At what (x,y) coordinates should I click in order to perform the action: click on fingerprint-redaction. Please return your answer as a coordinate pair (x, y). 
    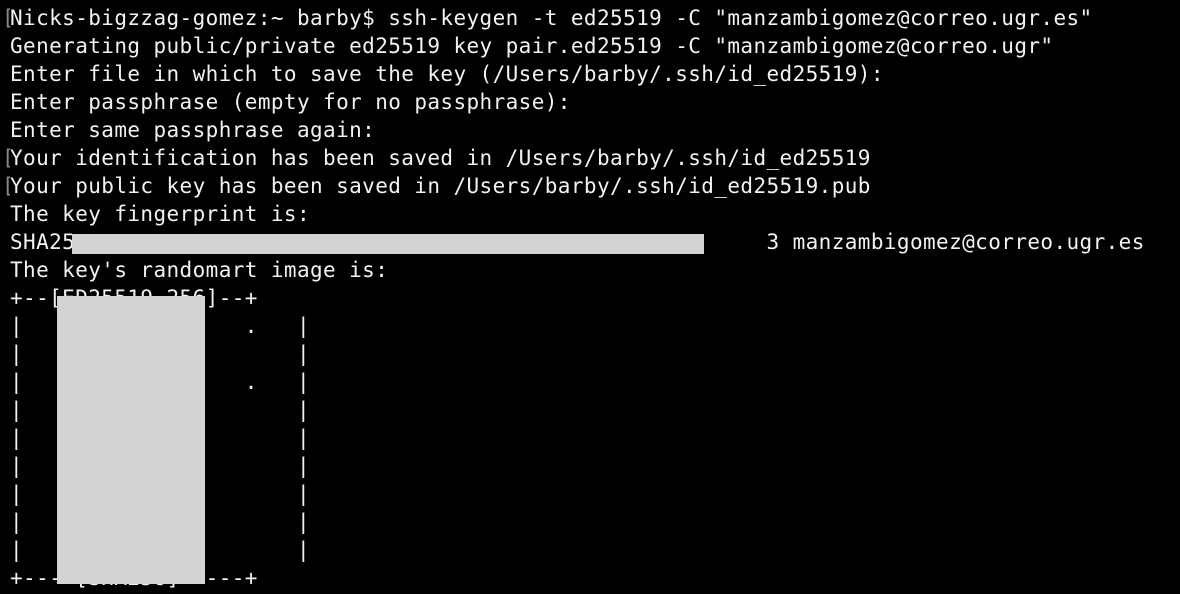
    Looking at the image, I should click on (388, 244).